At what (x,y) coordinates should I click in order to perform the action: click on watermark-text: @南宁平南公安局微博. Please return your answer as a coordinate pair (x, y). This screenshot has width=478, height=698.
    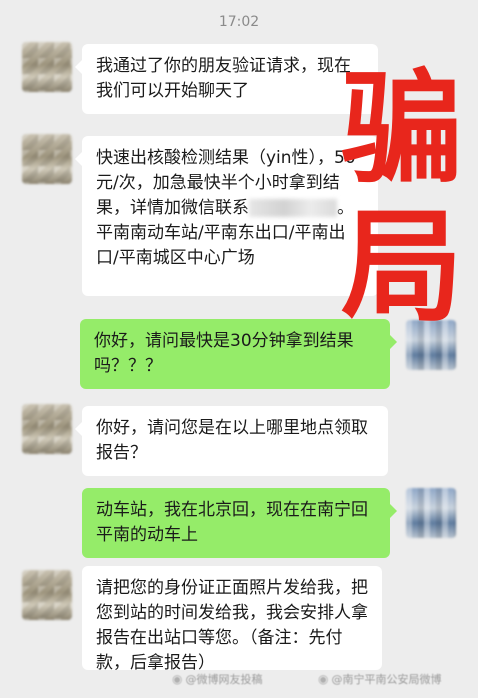
    Looking at the image, I should click on (386, 679).